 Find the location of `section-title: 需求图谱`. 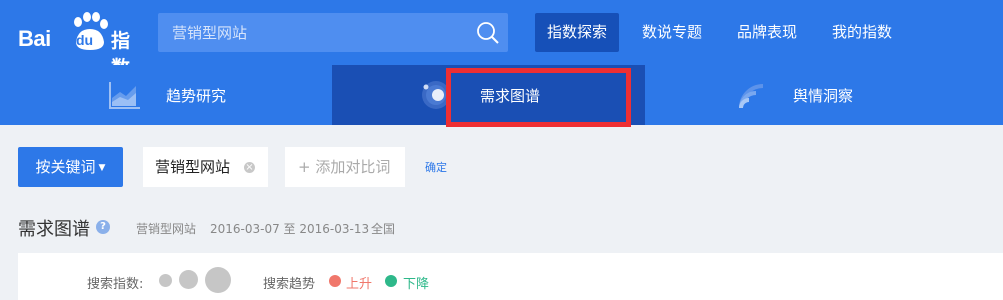

section-title: 需求图谱 is located at coordinates (54, 229).